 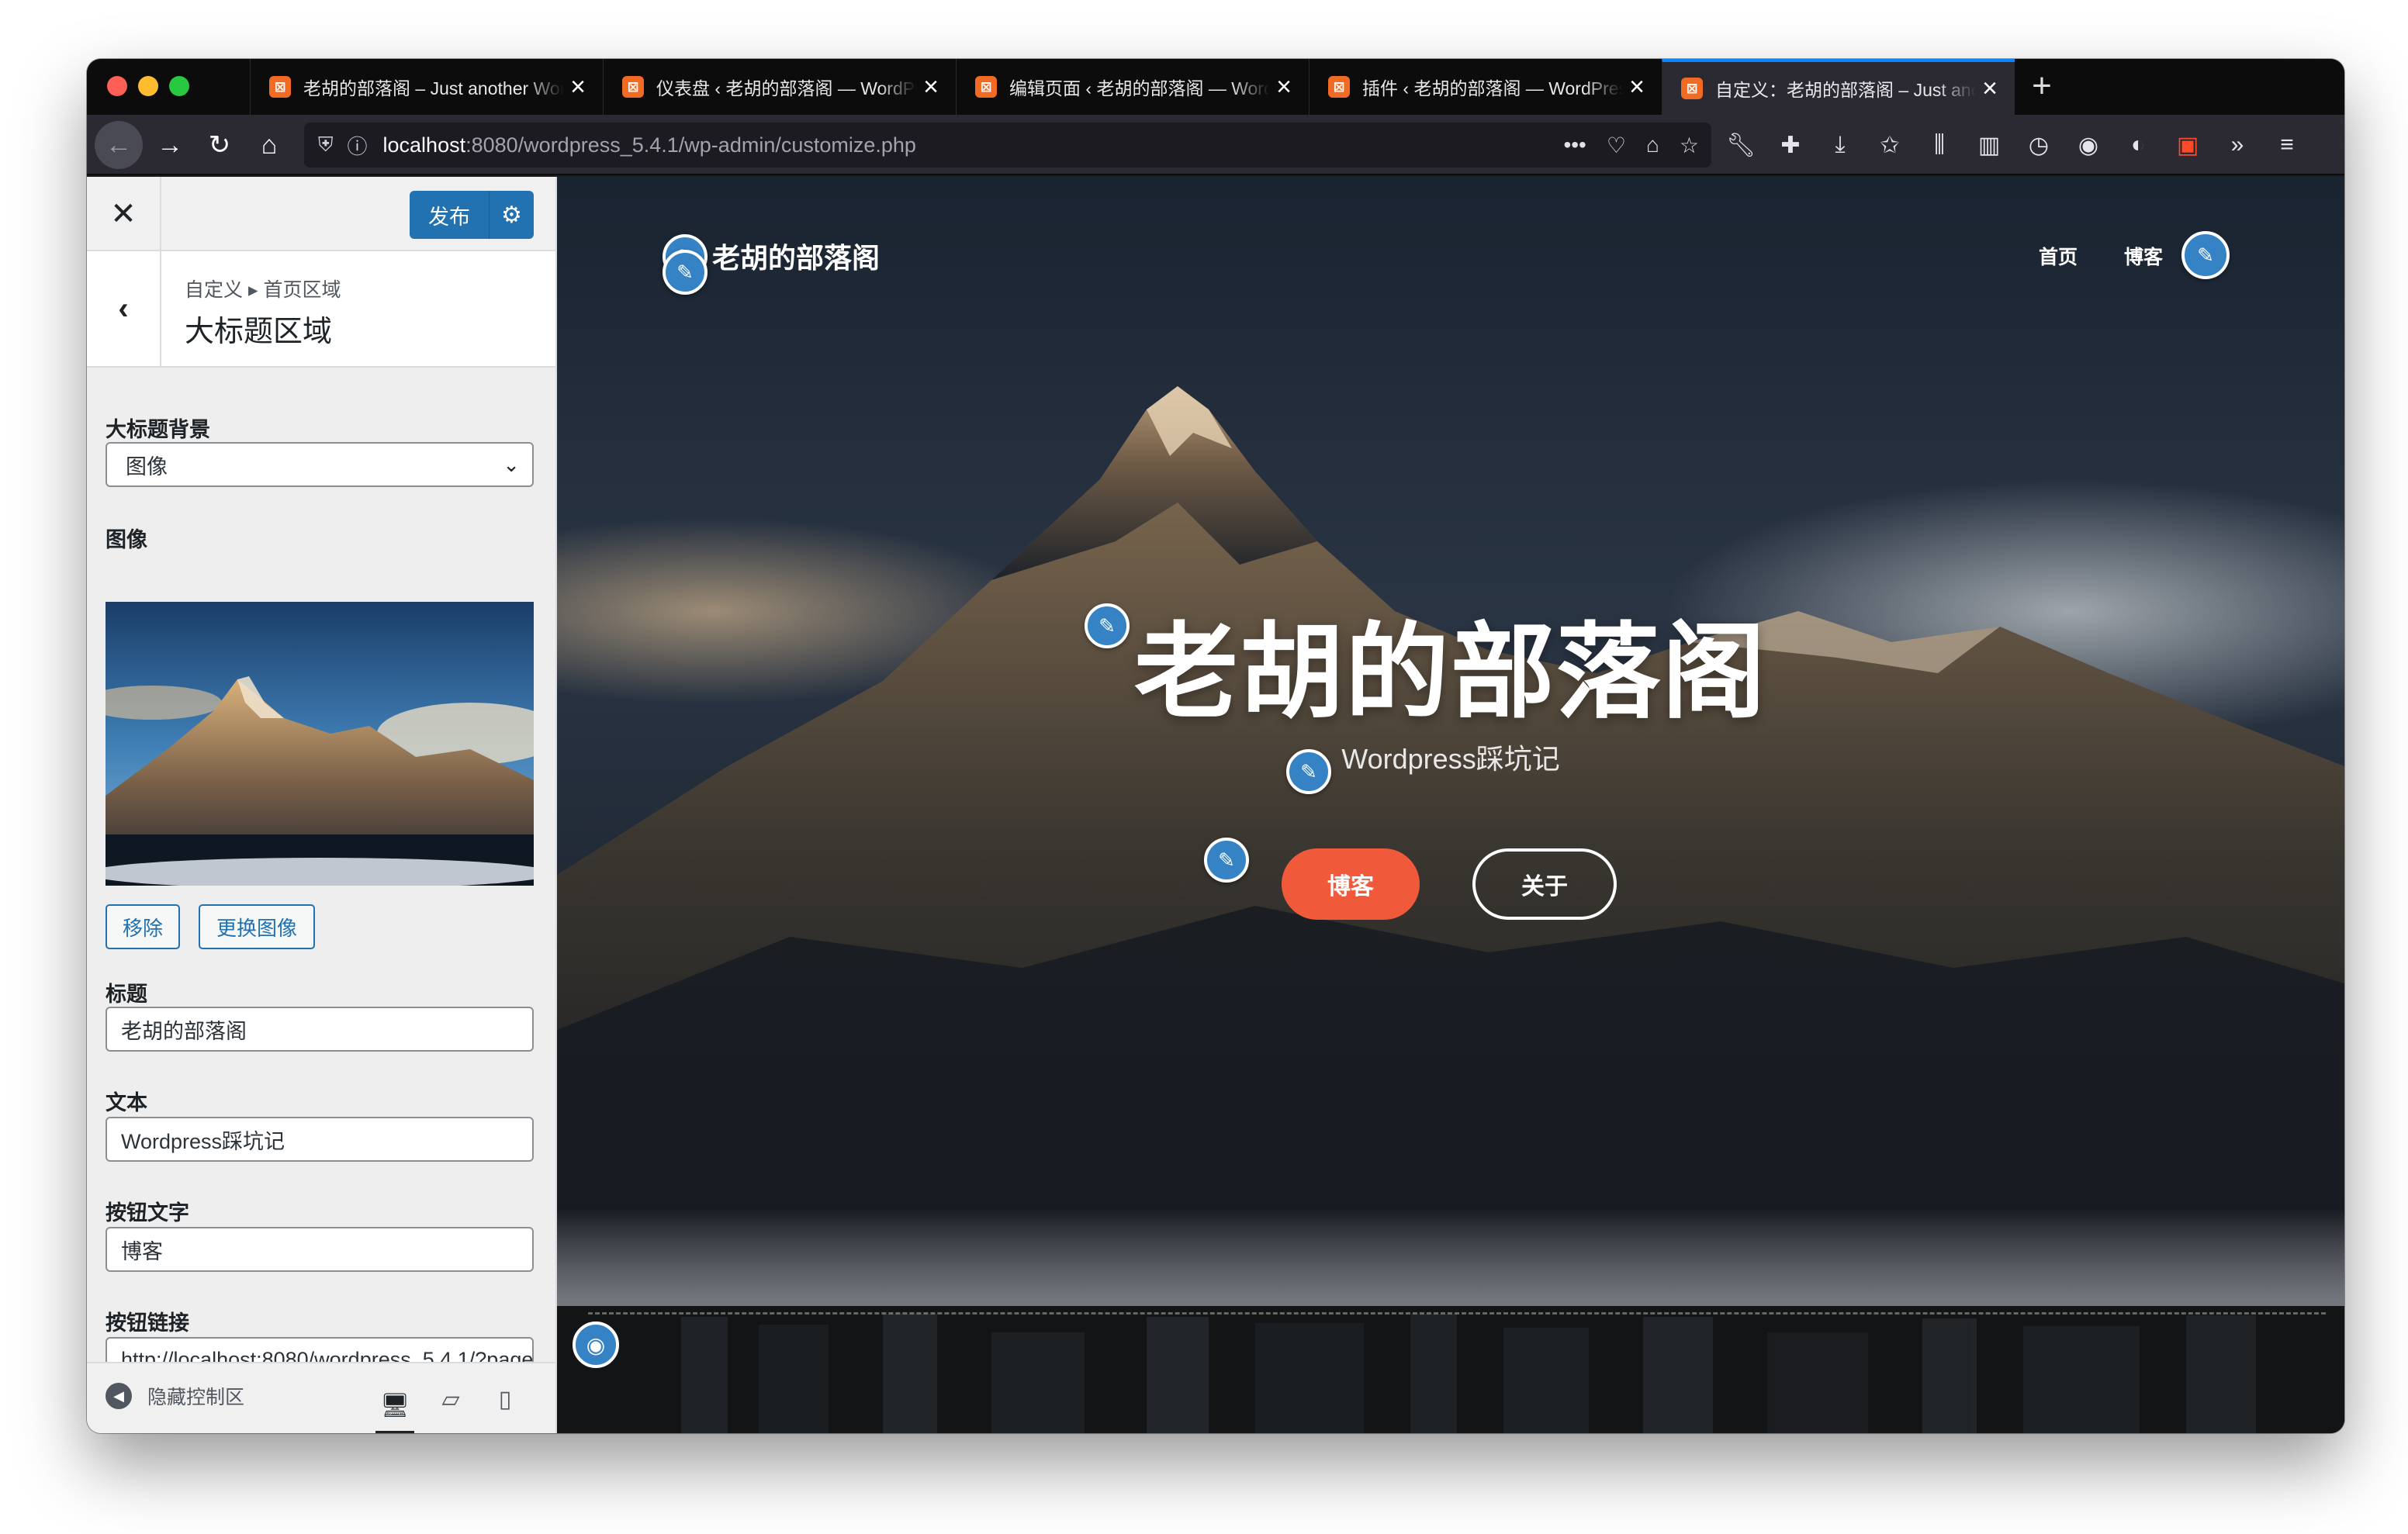 What do you see at coordinates (434, 88) in the screenshot?
I see `tab-title: 老胡的部落阁 – Just another WordPress site` at bounding box center [434, 88].